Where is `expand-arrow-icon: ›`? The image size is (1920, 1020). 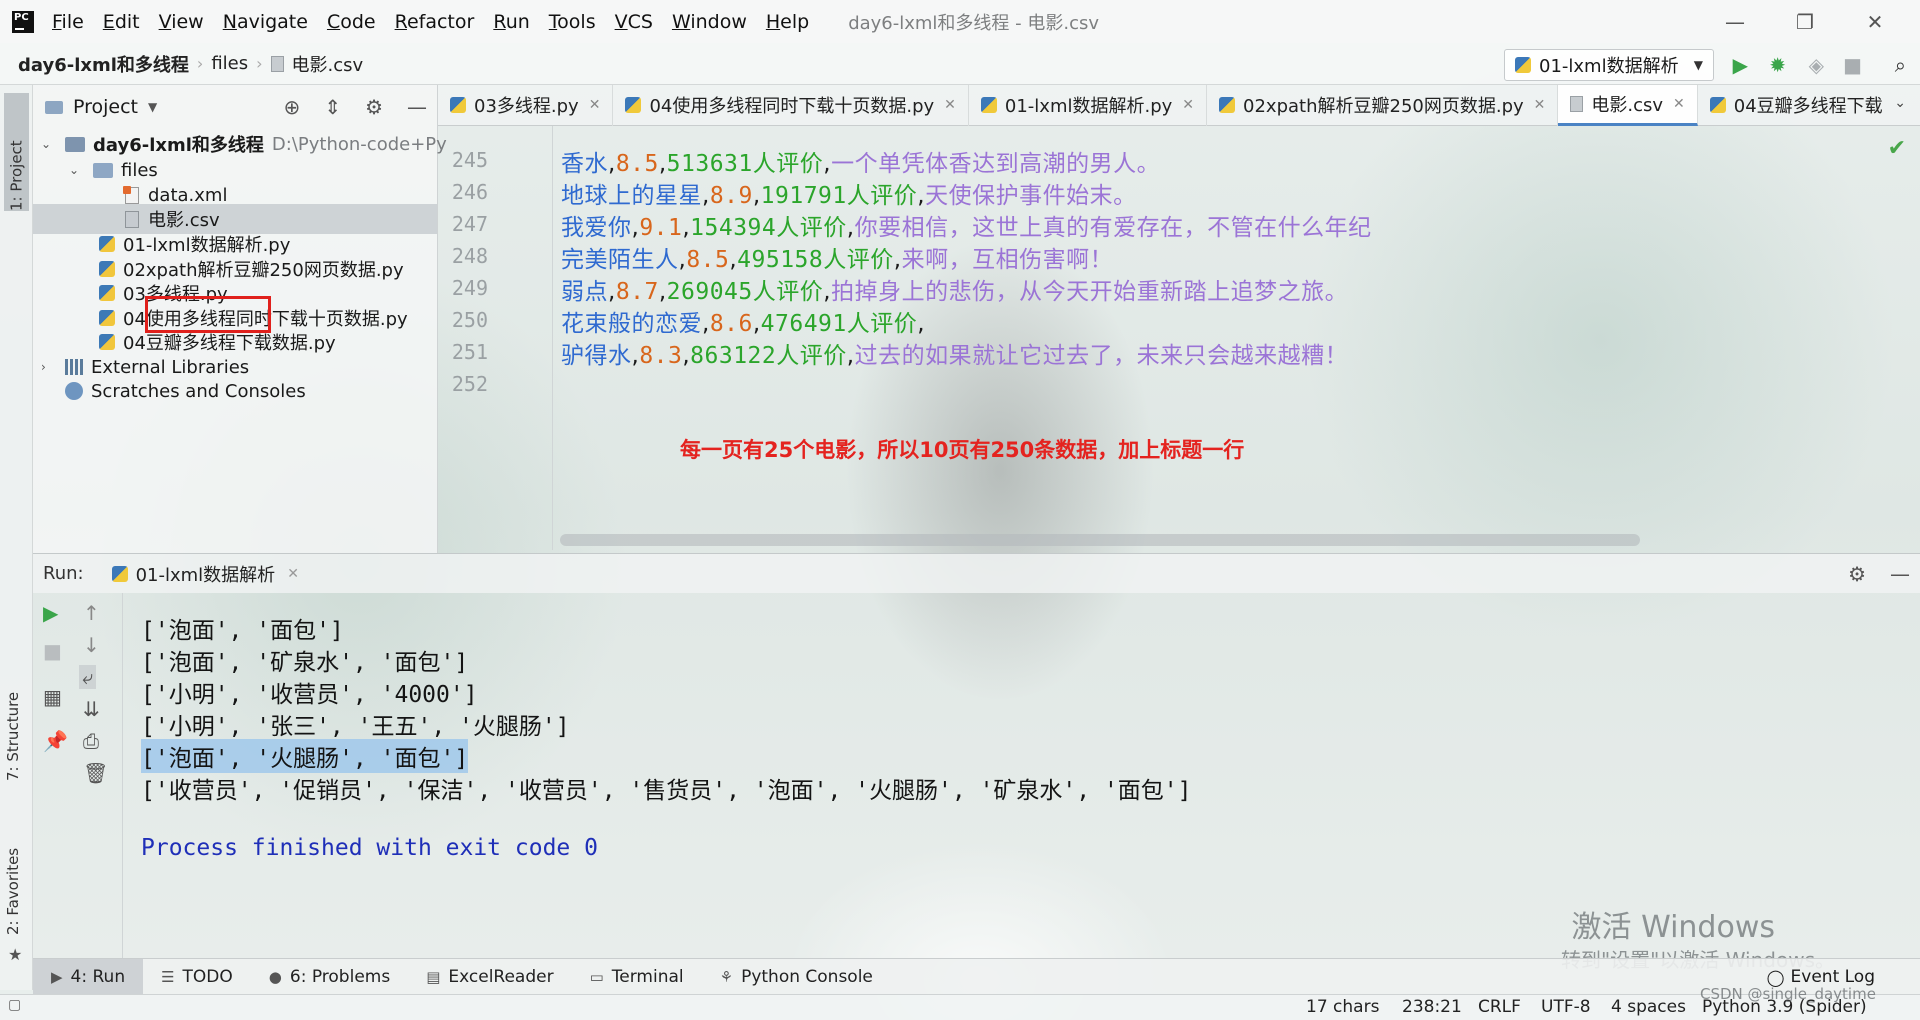 expand-arrow-icon: › is located at coordinates (50, 367).